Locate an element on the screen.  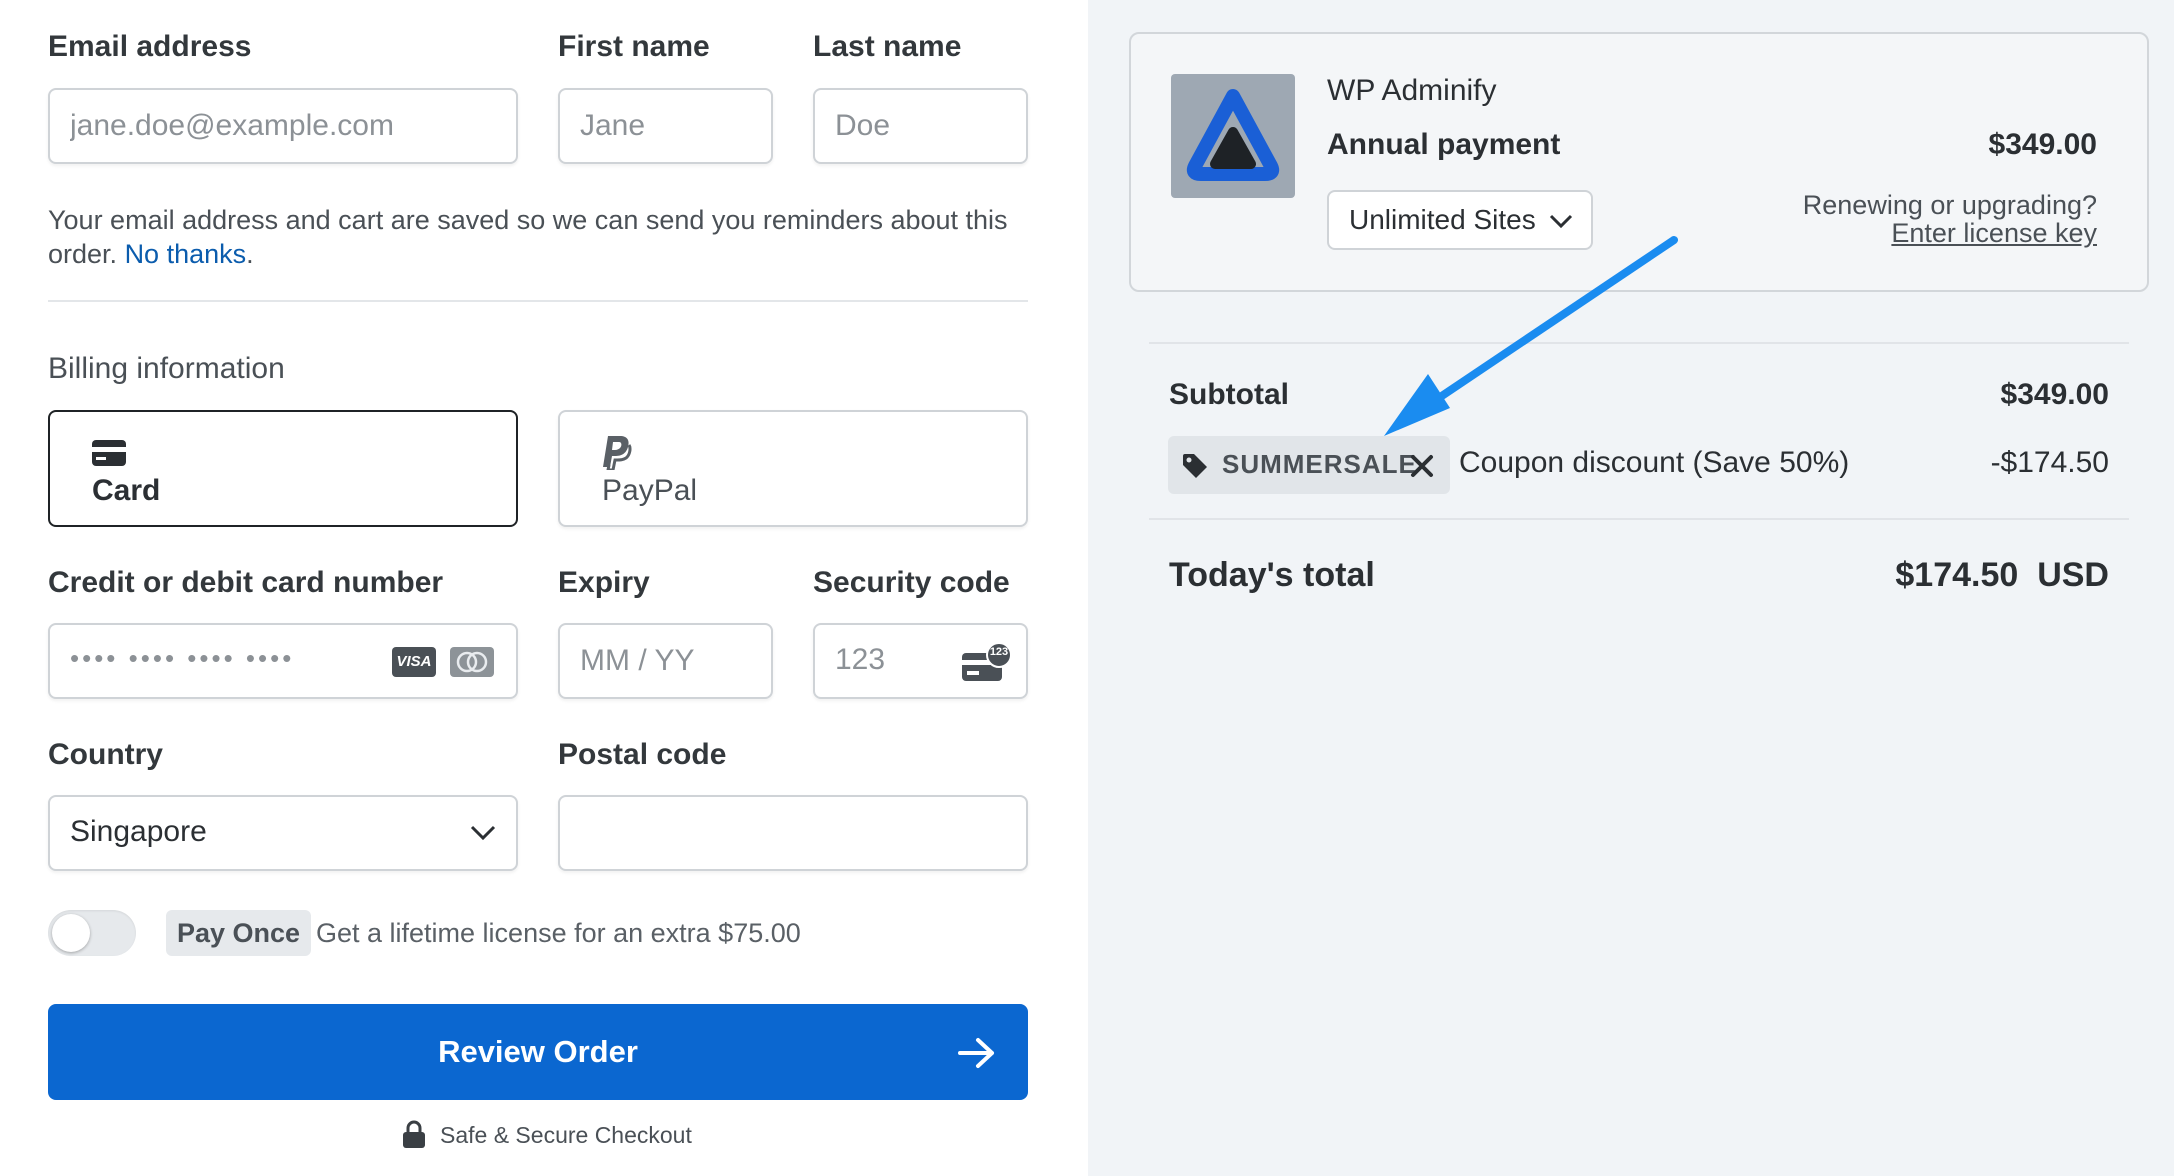
arrow-right-icon is located at coordinates (977, 1053).